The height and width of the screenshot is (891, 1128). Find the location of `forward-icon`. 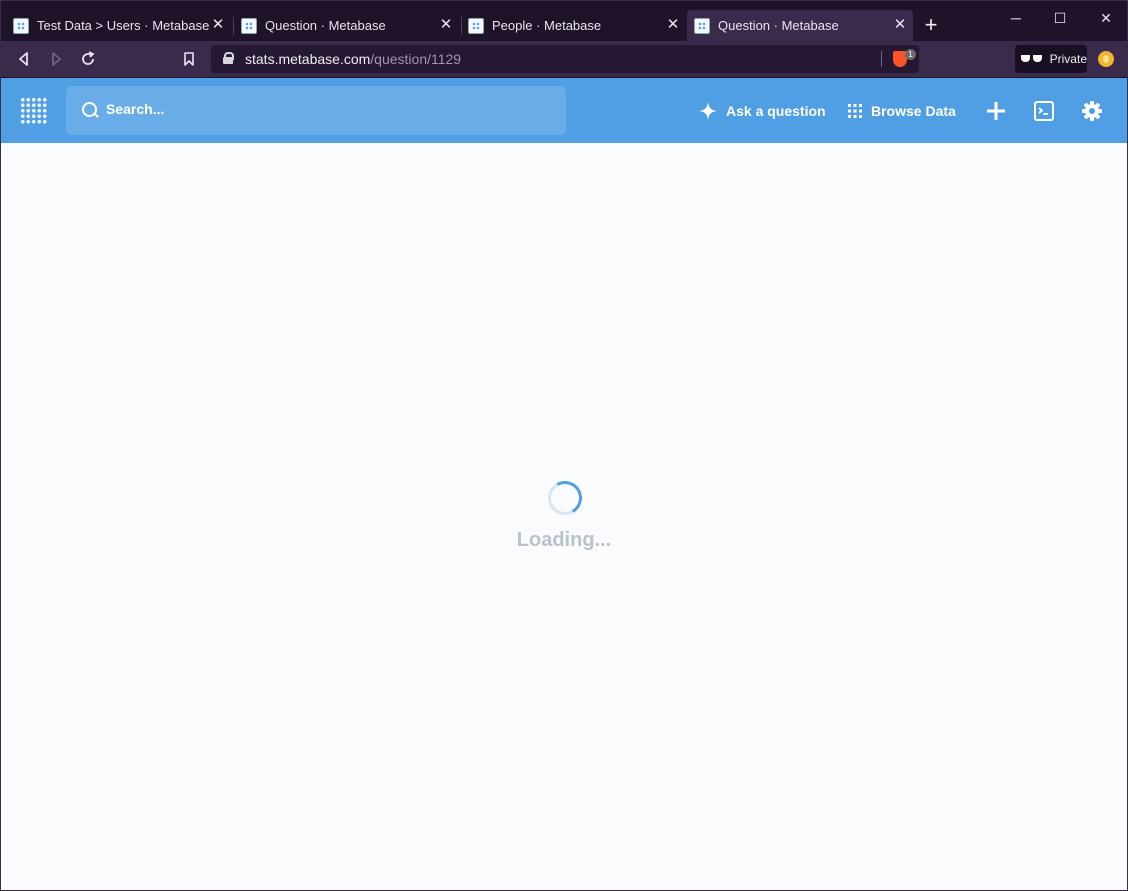

forward-icon is located at coordinates (56, 59).